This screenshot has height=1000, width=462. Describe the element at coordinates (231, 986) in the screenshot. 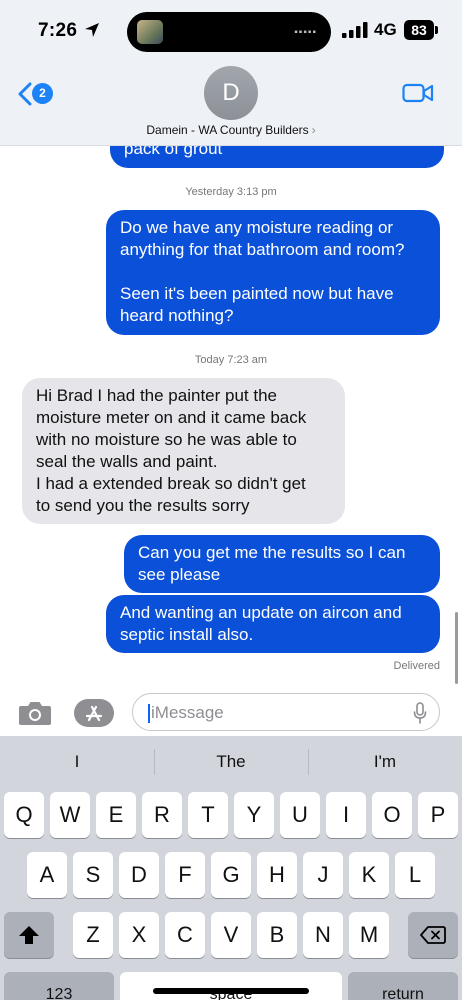

I see `space-key: space` at that location.